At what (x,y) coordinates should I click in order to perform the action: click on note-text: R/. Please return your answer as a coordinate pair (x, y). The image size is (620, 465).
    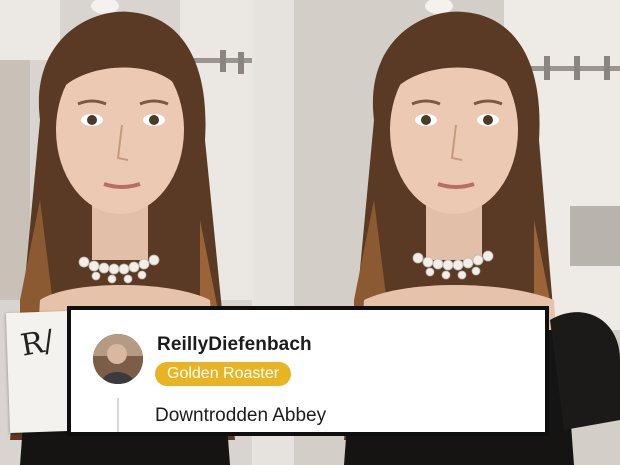
    Looking at the image, I should click on (37, 343).